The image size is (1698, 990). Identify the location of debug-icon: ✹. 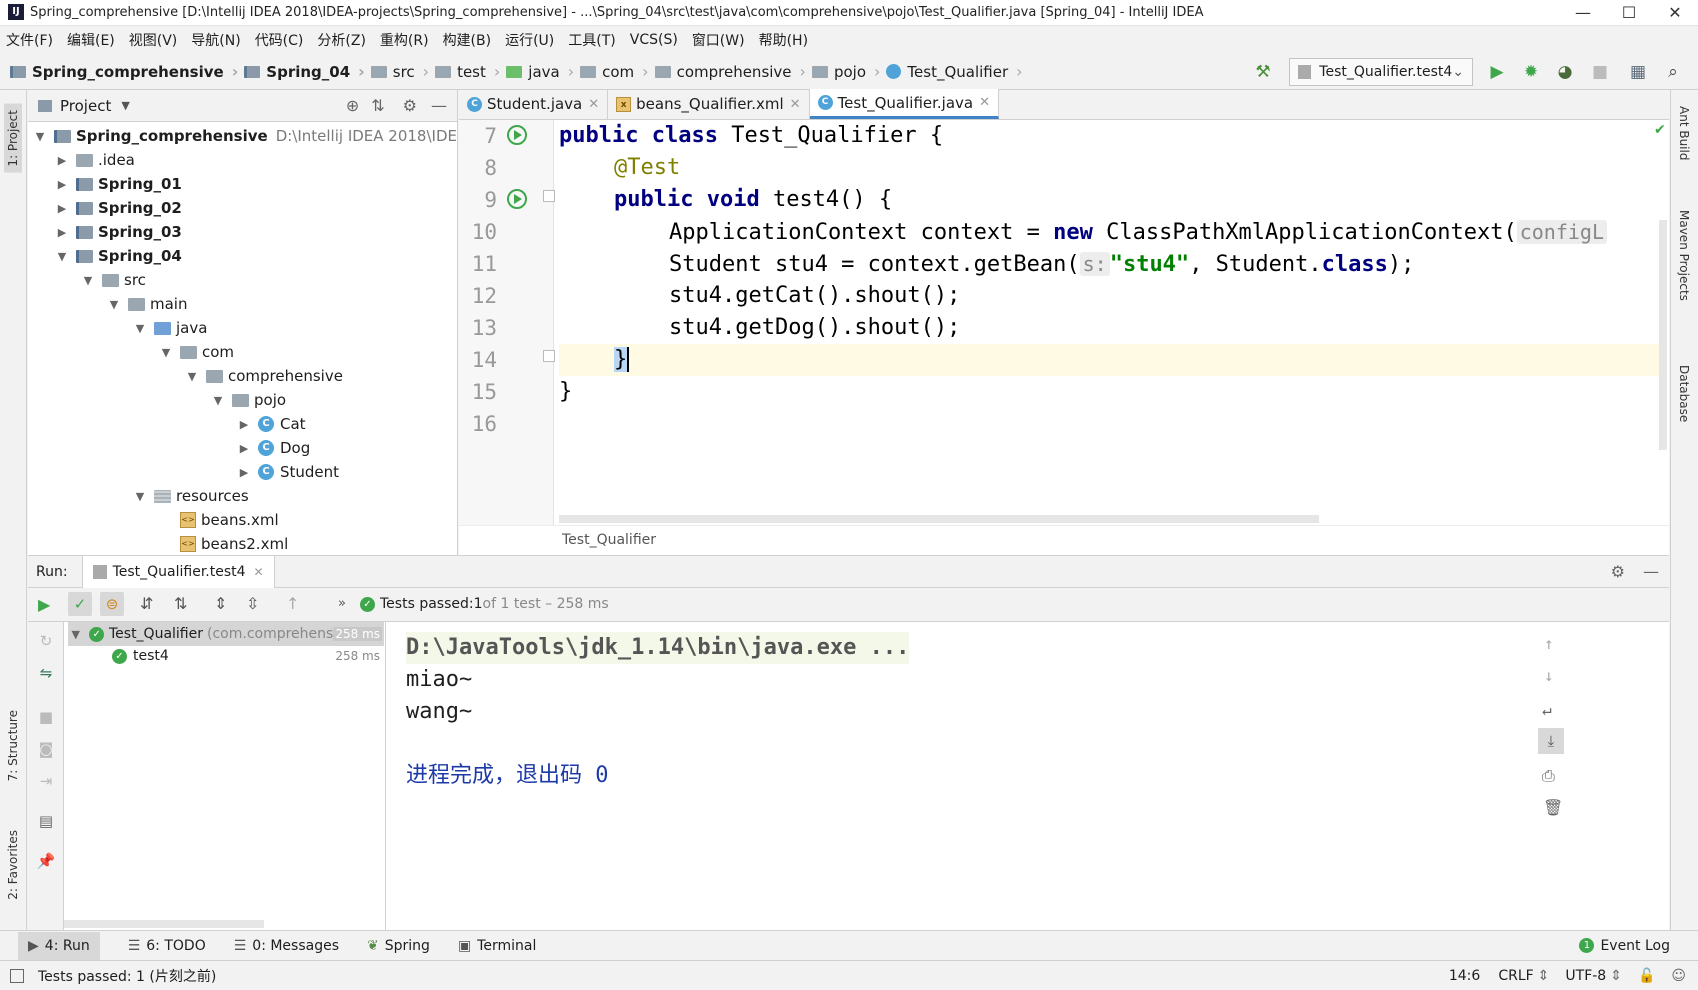
(1531, 72).